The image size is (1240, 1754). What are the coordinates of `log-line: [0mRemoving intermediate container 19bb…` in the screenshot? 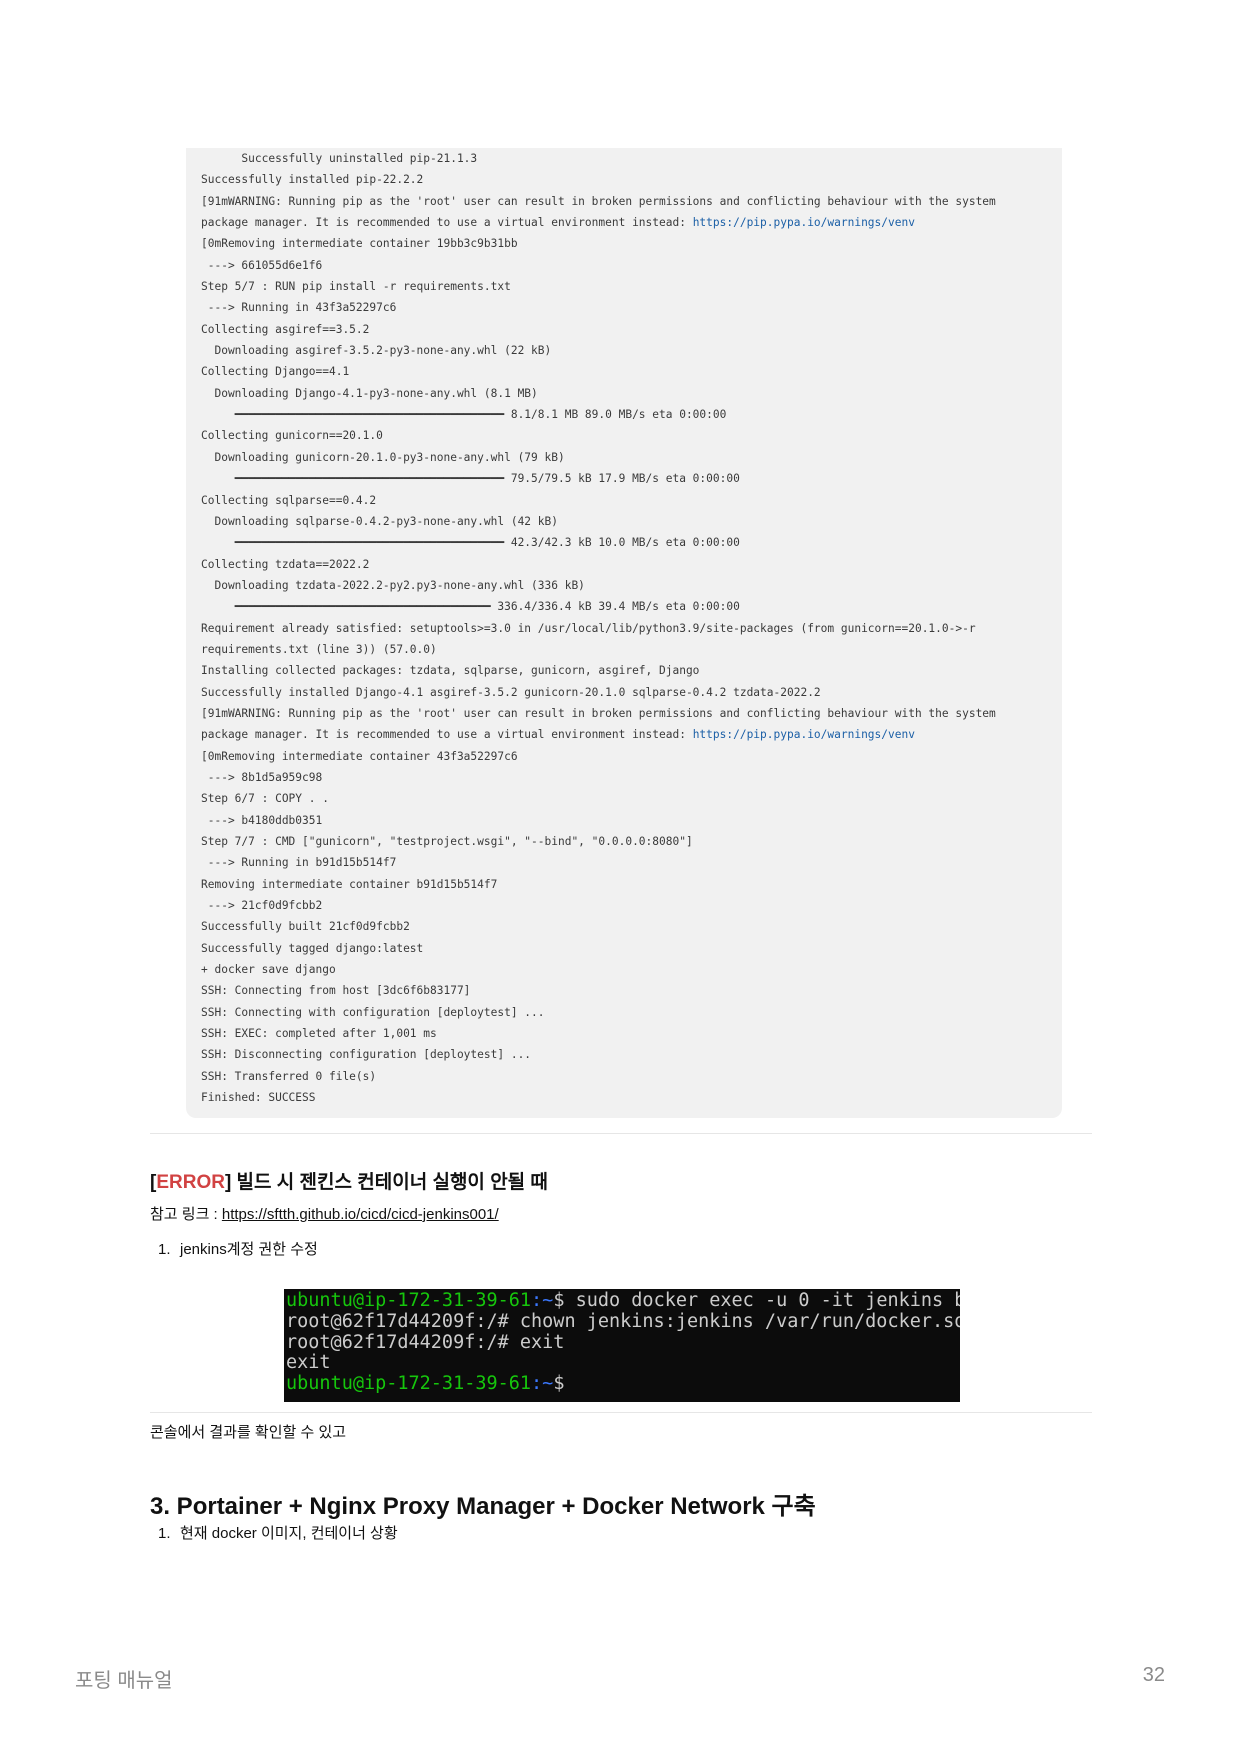 It's located at (631, 243).